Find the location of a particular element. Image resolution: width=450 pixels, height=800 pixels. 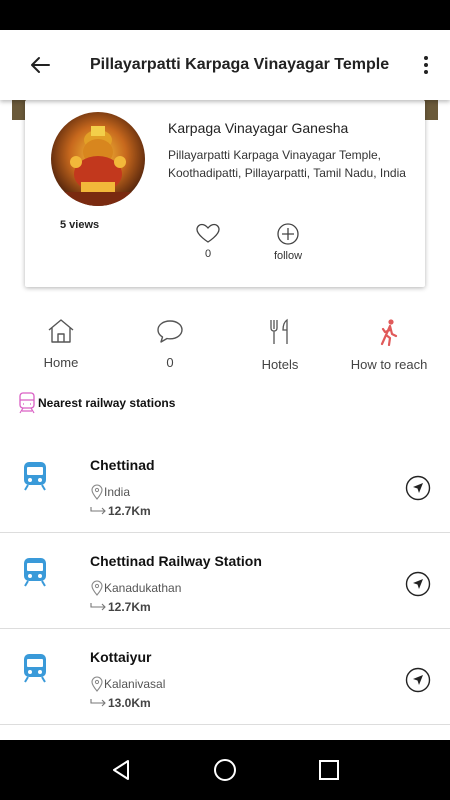

deity-avatar is located at coordinates (98, 159).